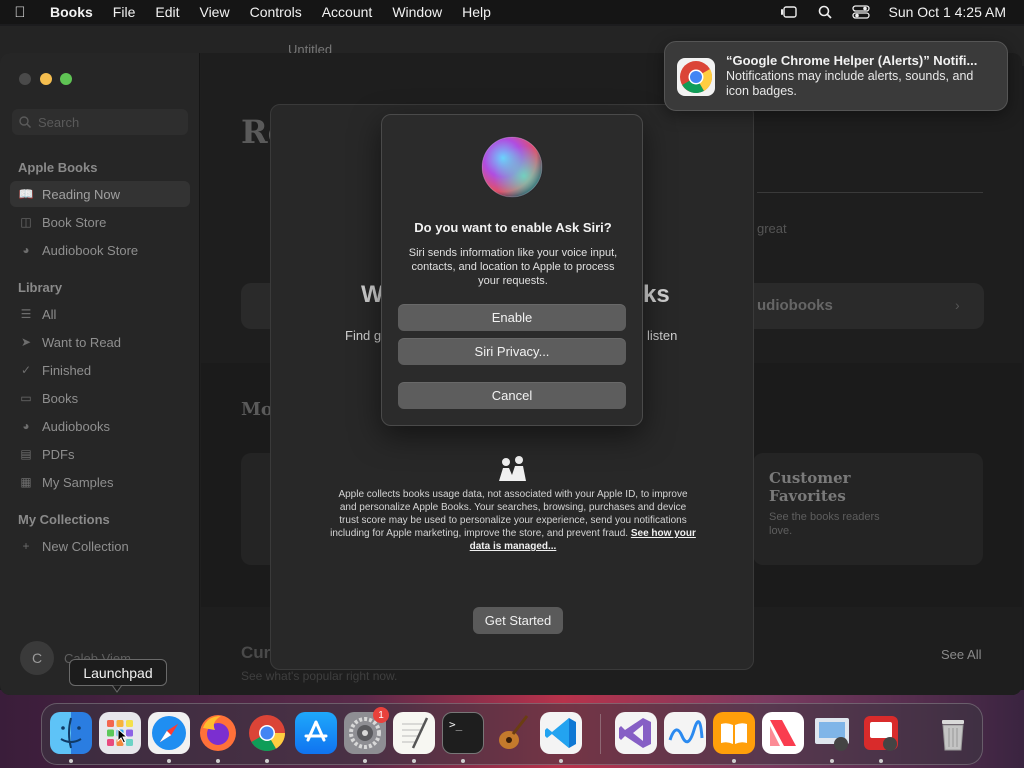  I want to click on visual-studio-icon, so click(636, 733).